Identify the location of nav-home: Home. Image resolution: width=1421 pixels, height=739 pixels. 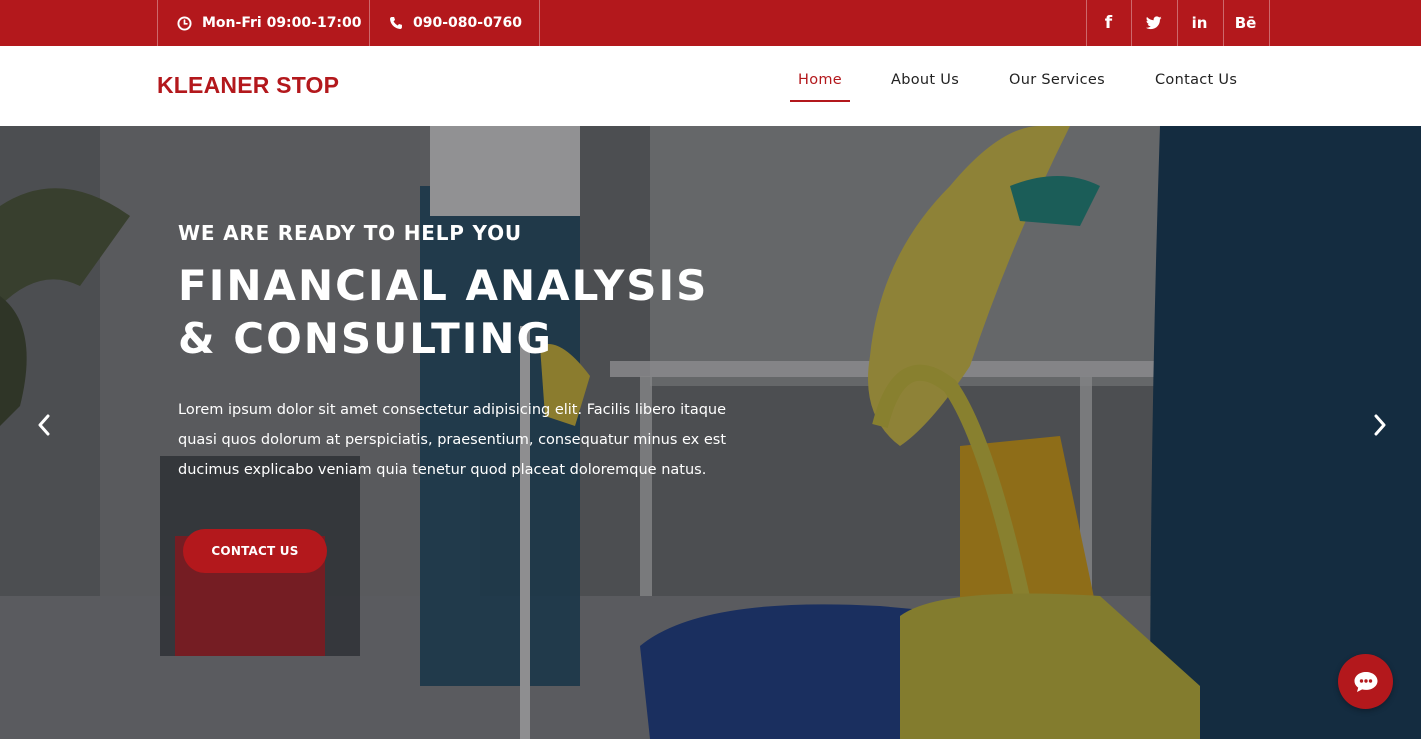
(820, 87).